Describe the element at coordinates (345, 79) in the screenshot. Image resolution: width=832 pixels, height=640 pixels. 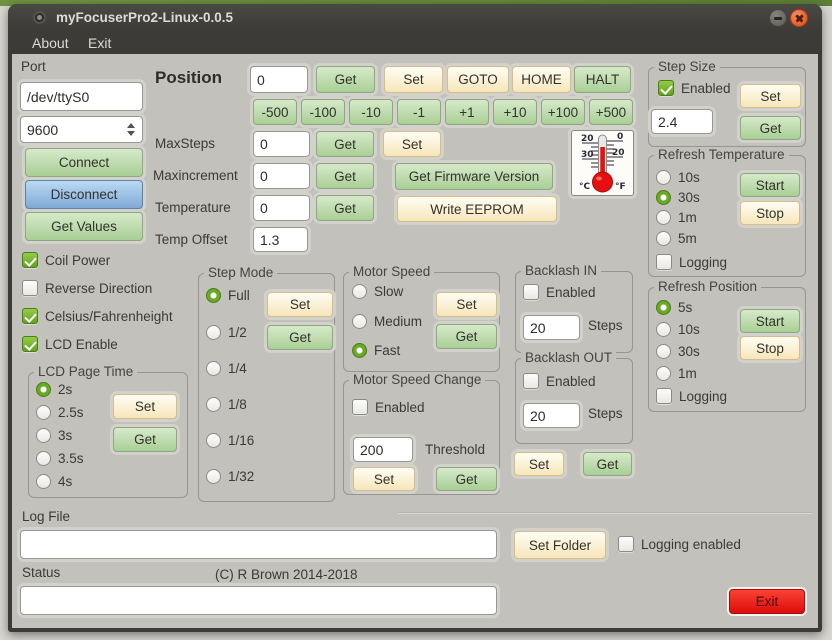
I see `position-get-button: Get` at that location.